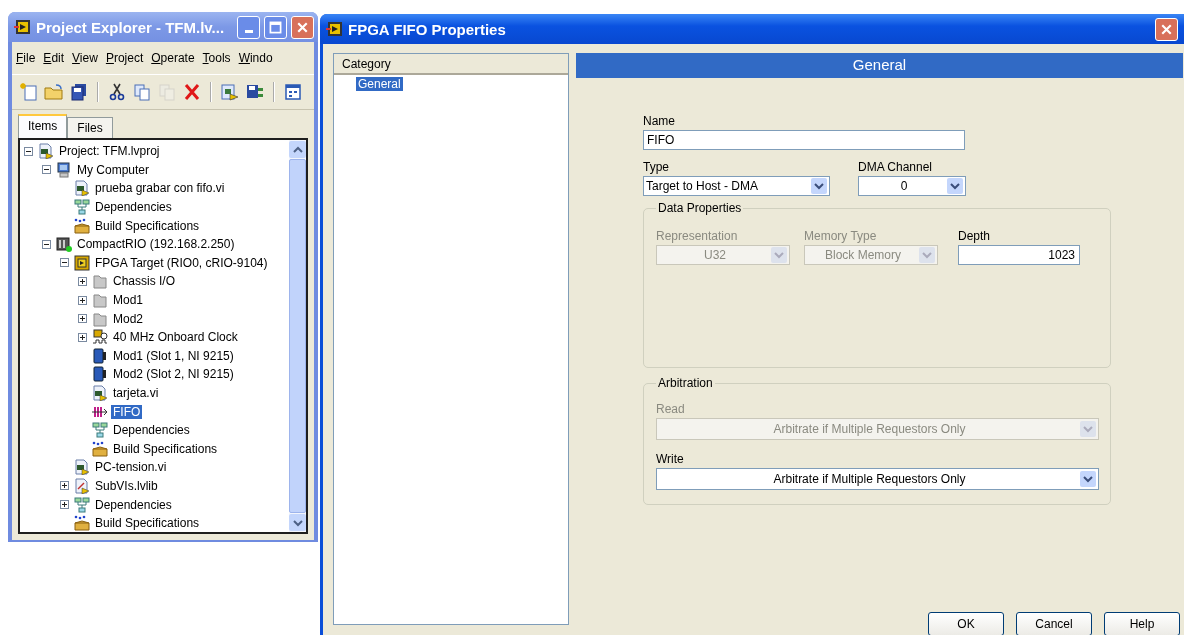 The height and width of the screenshot is (635, 1184). I want to click on menu-item: Operate, so click(173, 58).